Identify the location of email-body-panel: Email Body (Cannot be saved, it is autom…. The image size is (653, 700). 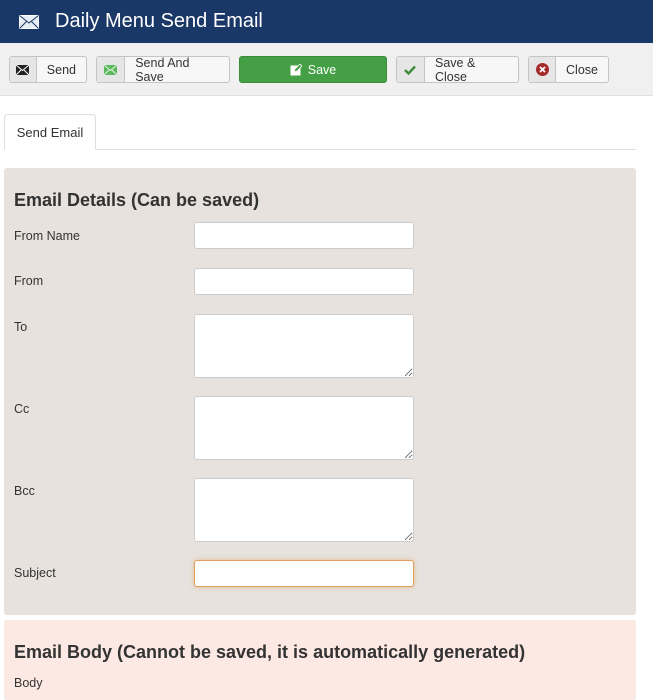
(320, 660).